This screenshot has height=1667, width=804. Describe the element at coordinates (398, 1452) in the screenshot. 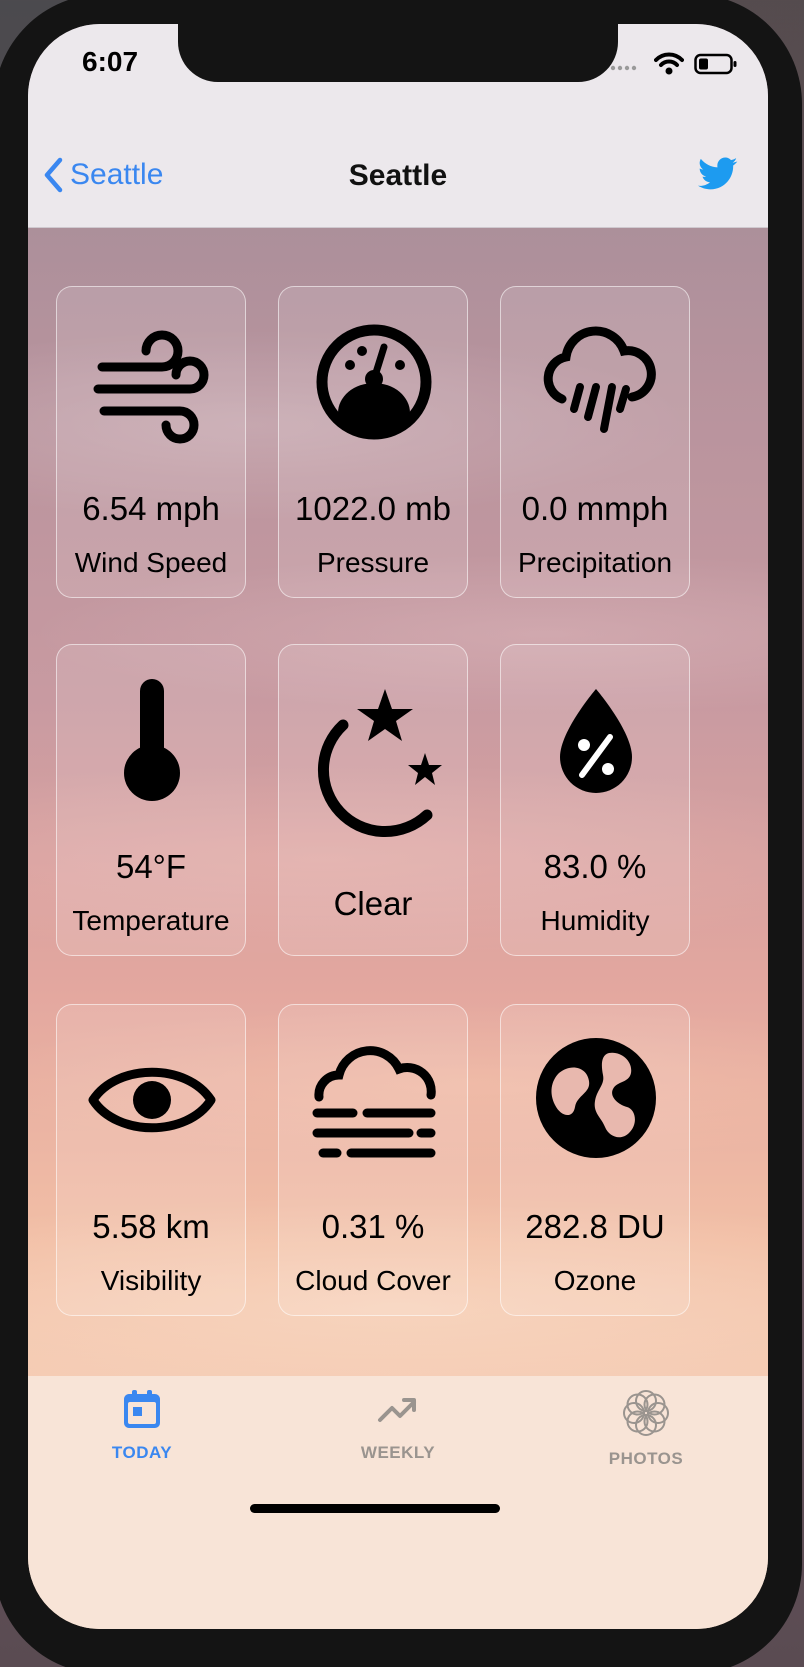

I see `tab-weekly-label: WEEKLY` at that location.